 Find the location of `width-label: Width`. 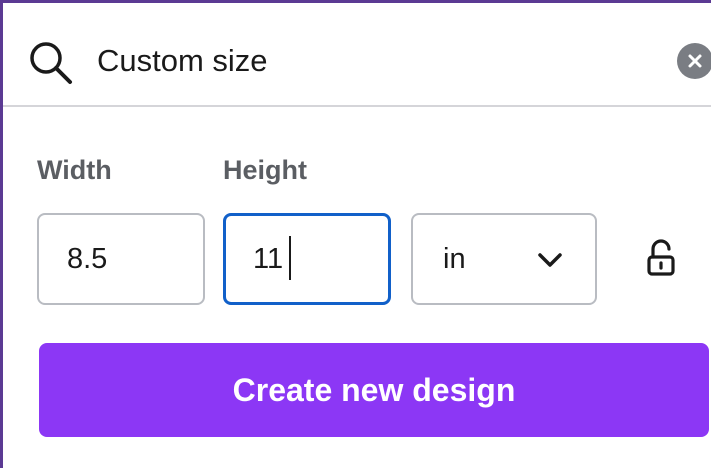

width-label: Width is located at coordinates (74, 170).